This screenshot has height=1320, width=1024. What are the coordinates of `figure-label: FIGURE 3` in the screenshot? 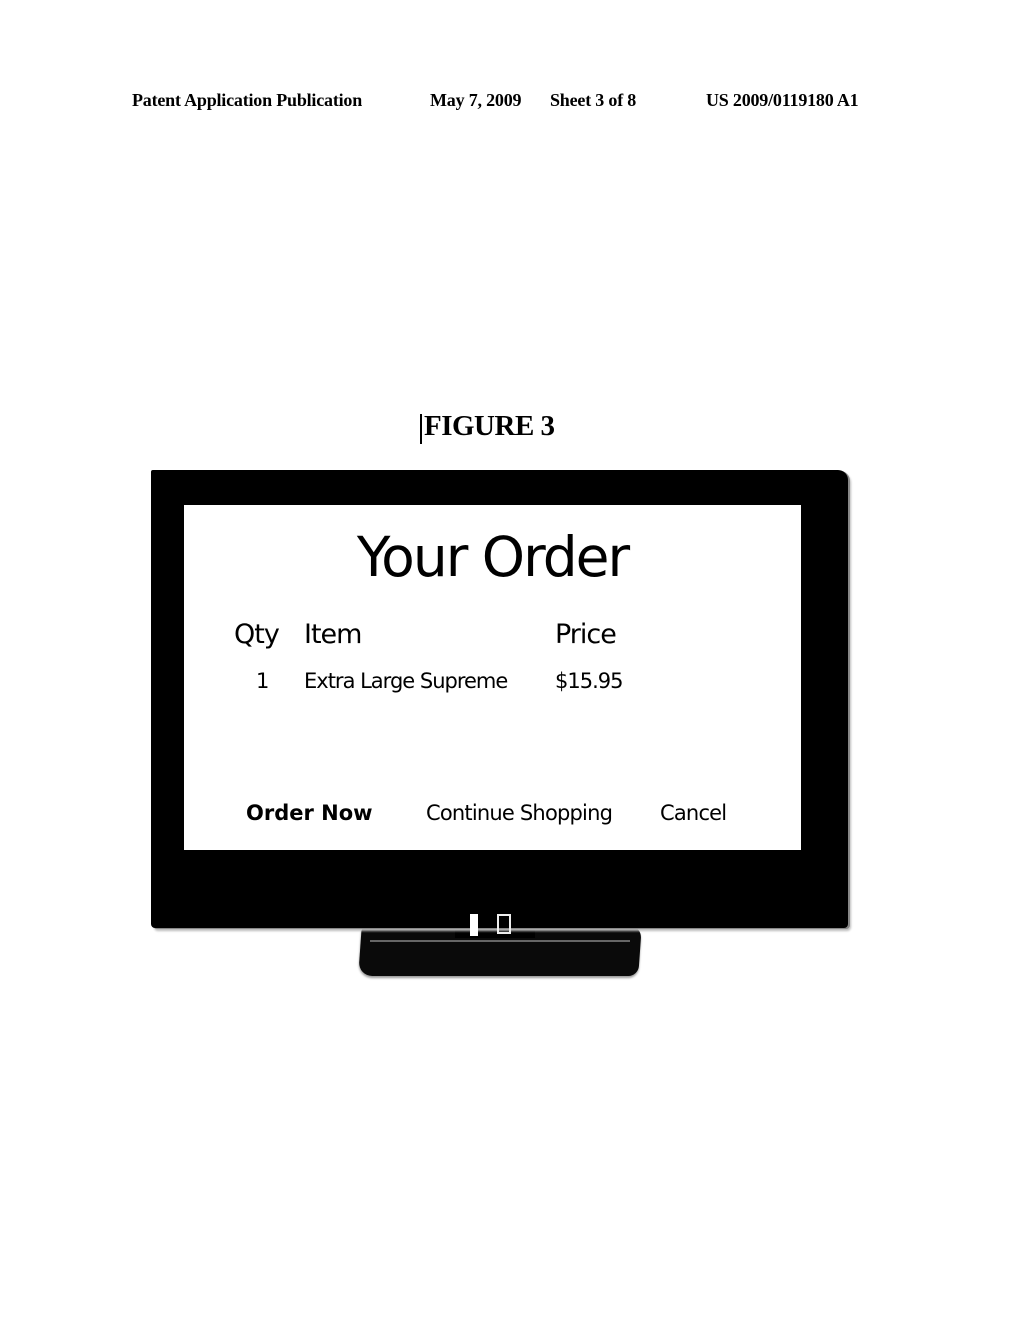 It's located at (489, 426).